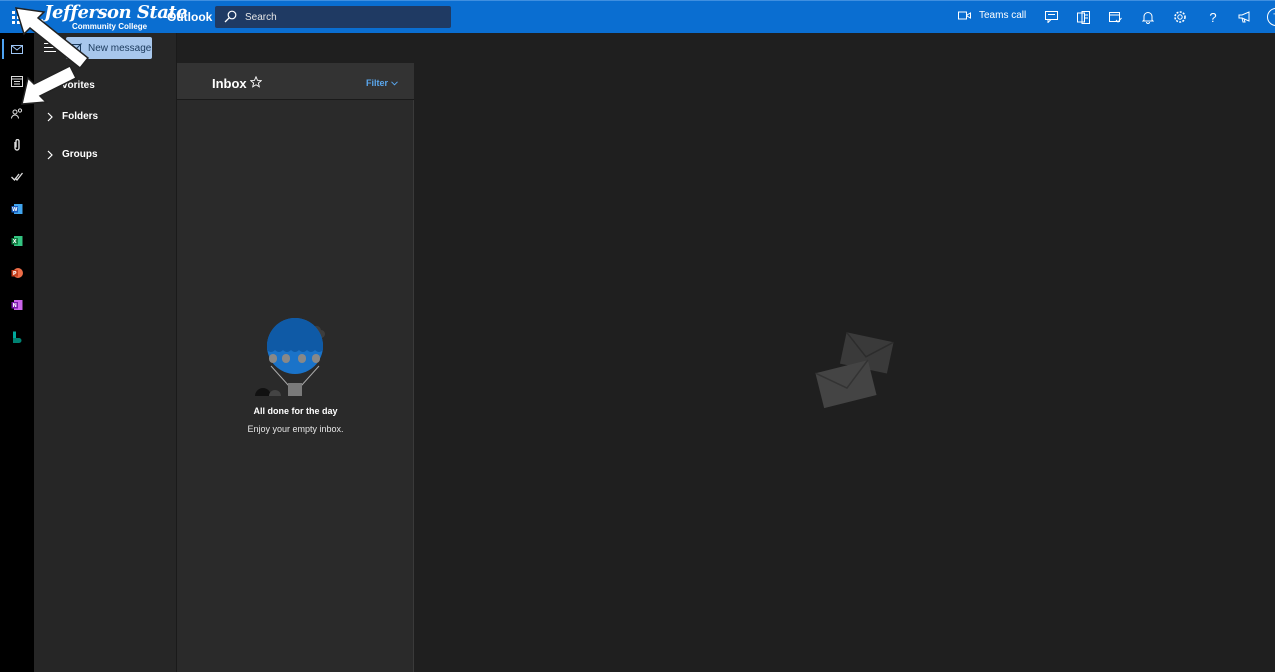  I want to click on inbox-title: Inbox, so click(229, 83).